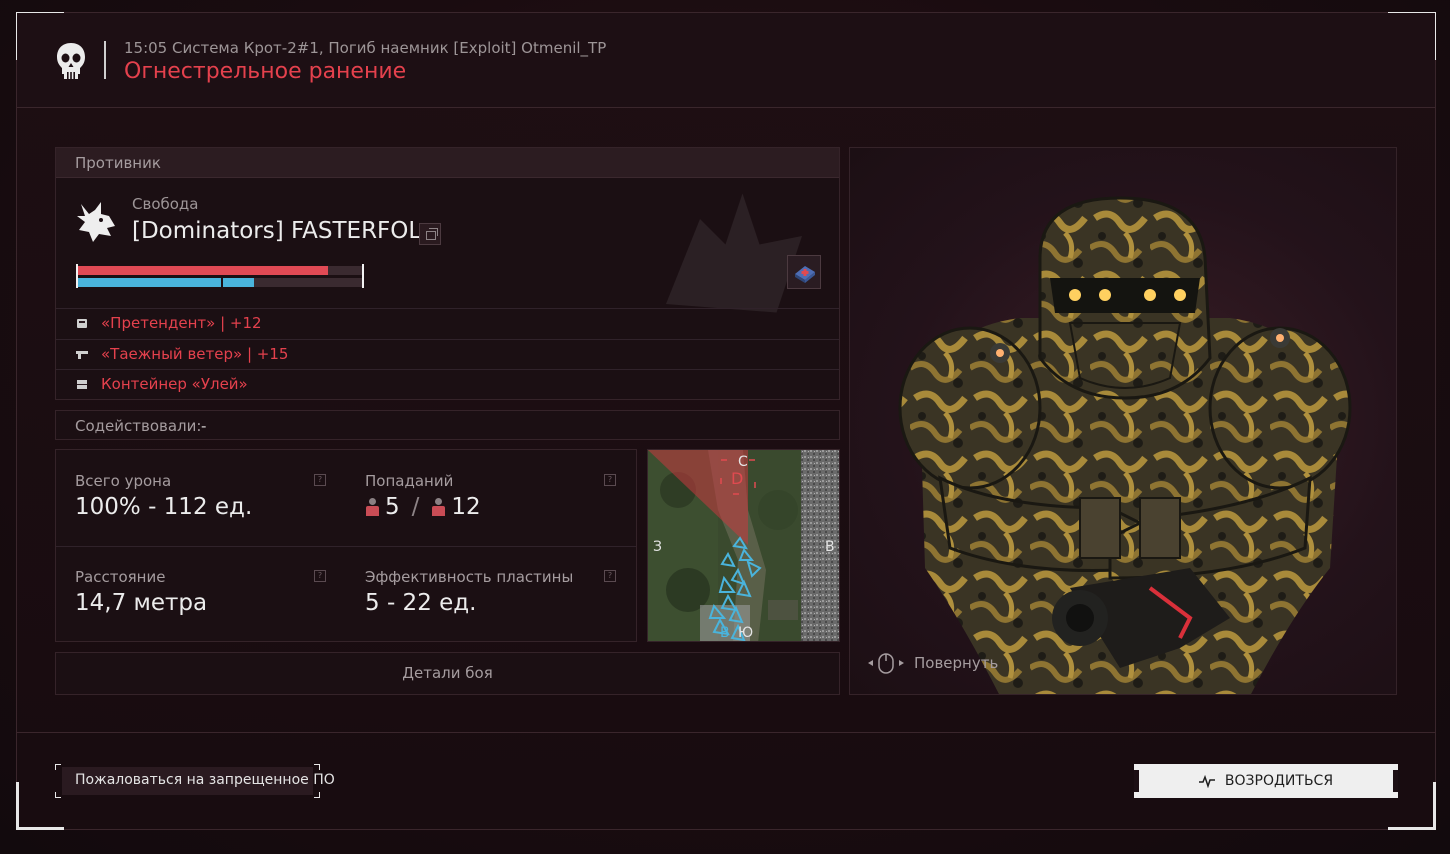 This screenshot has width=1450, height=854. Describe the element at coordinates (491, 498) in the screenshot. I see `stat-hits: Попаданий ? 5 / 12` at that location.